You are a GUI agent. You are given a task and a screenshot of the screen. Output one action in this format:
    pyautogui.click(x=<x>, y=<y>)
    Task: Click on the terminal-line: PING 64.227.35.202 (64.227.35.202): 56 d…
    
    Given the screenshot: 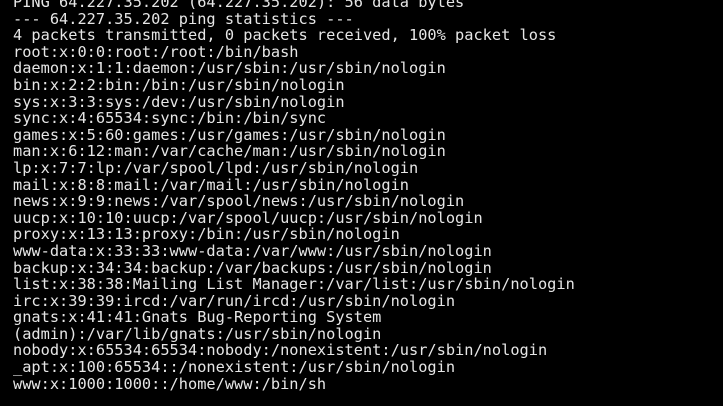 What is the action you would take?
    pyautogui.click(x=239, y=5)
    